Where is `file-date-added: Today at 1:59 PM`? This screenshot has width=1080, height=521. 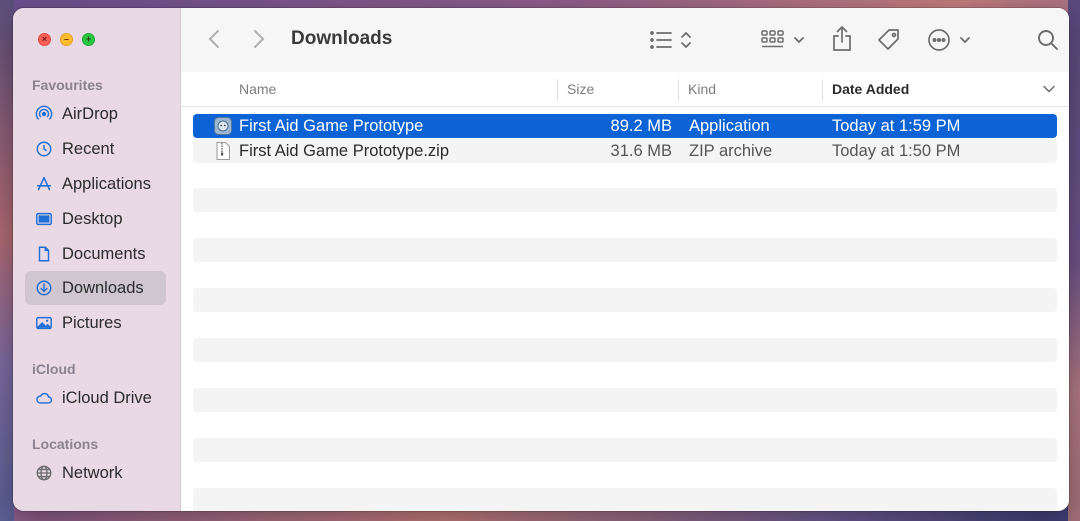
file-date-added: Today at 1:59 PM is located at coordinates (896, 126).